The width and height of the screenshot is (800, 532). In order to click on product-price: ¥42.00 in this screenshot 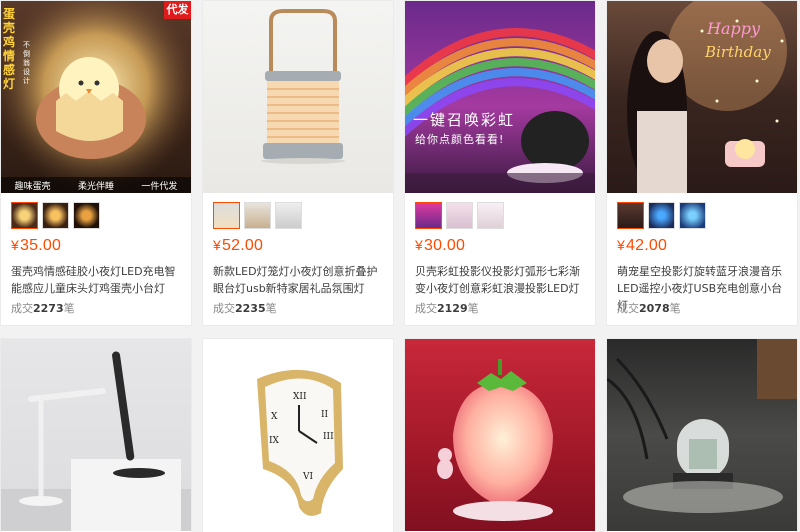, I will do `click(642, 246)`.